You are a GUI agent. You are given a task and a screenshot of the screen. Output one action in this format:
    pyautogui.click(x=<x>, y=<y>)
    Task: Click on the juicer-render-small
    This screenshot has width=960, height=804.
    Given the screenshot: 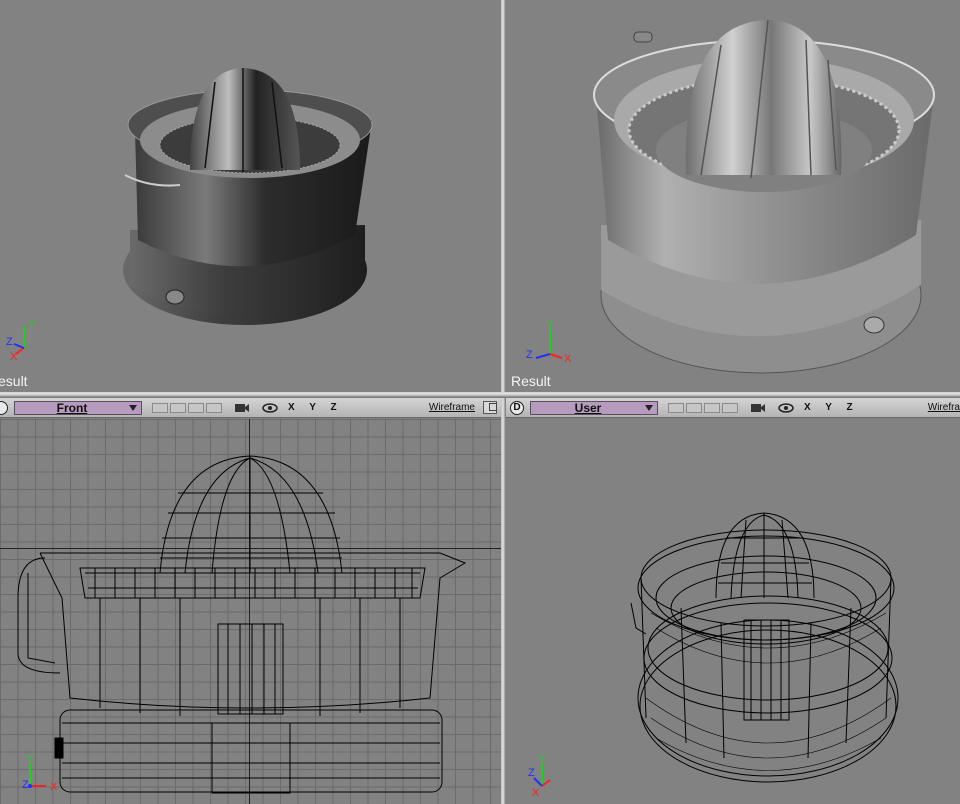 What is the action you would take?
    pyautogui.click(x=248, y=196)
    